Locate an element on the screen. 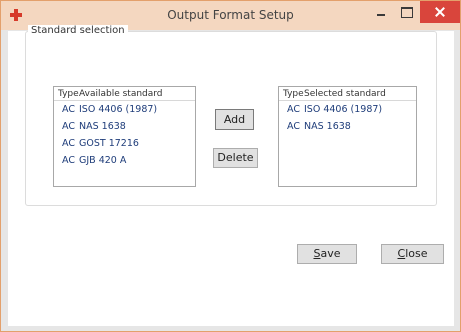 Image resolution: width=461 pixels, height=332 pixels. list-item: AC GOST 17216 is located at coordinates (124, 143).